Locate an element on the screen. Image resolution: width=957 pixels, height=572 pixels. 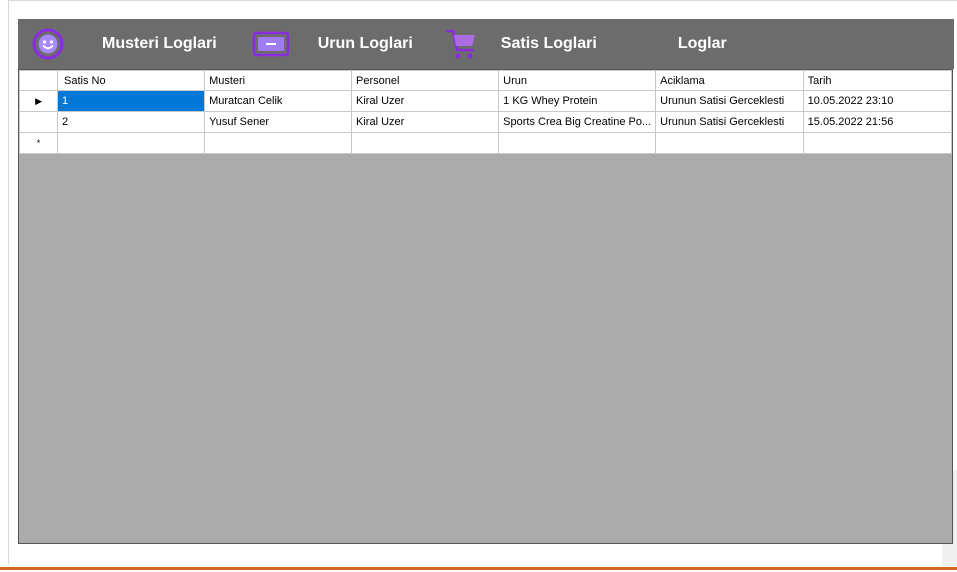
nav-urun-loglari: Urun Loglari is located at coordinates (332, 44).